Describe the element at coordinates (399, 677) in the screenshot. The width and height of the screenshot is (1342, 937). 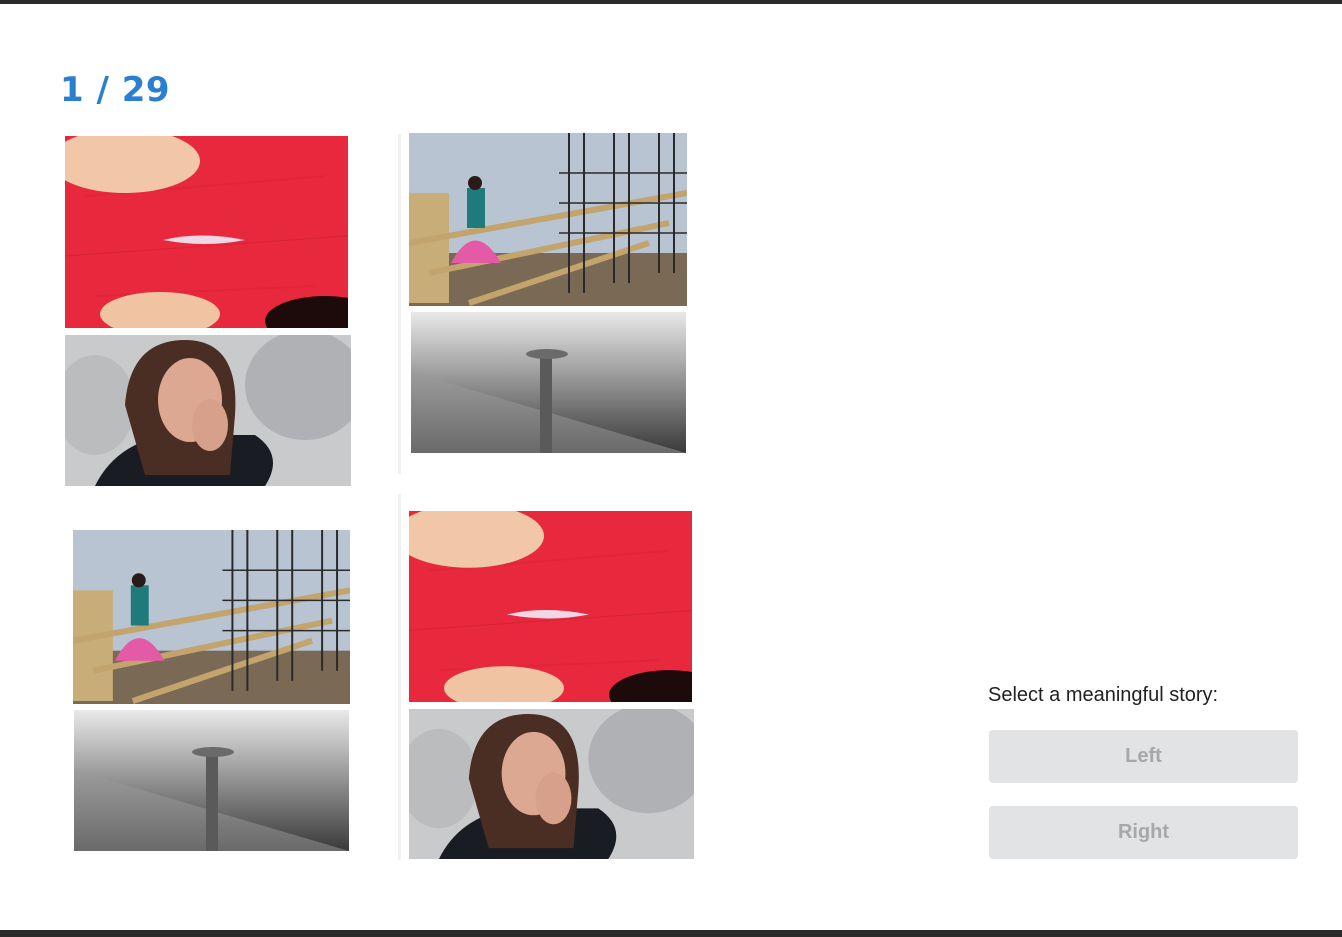
I see `option-divider-bottom` at that location.